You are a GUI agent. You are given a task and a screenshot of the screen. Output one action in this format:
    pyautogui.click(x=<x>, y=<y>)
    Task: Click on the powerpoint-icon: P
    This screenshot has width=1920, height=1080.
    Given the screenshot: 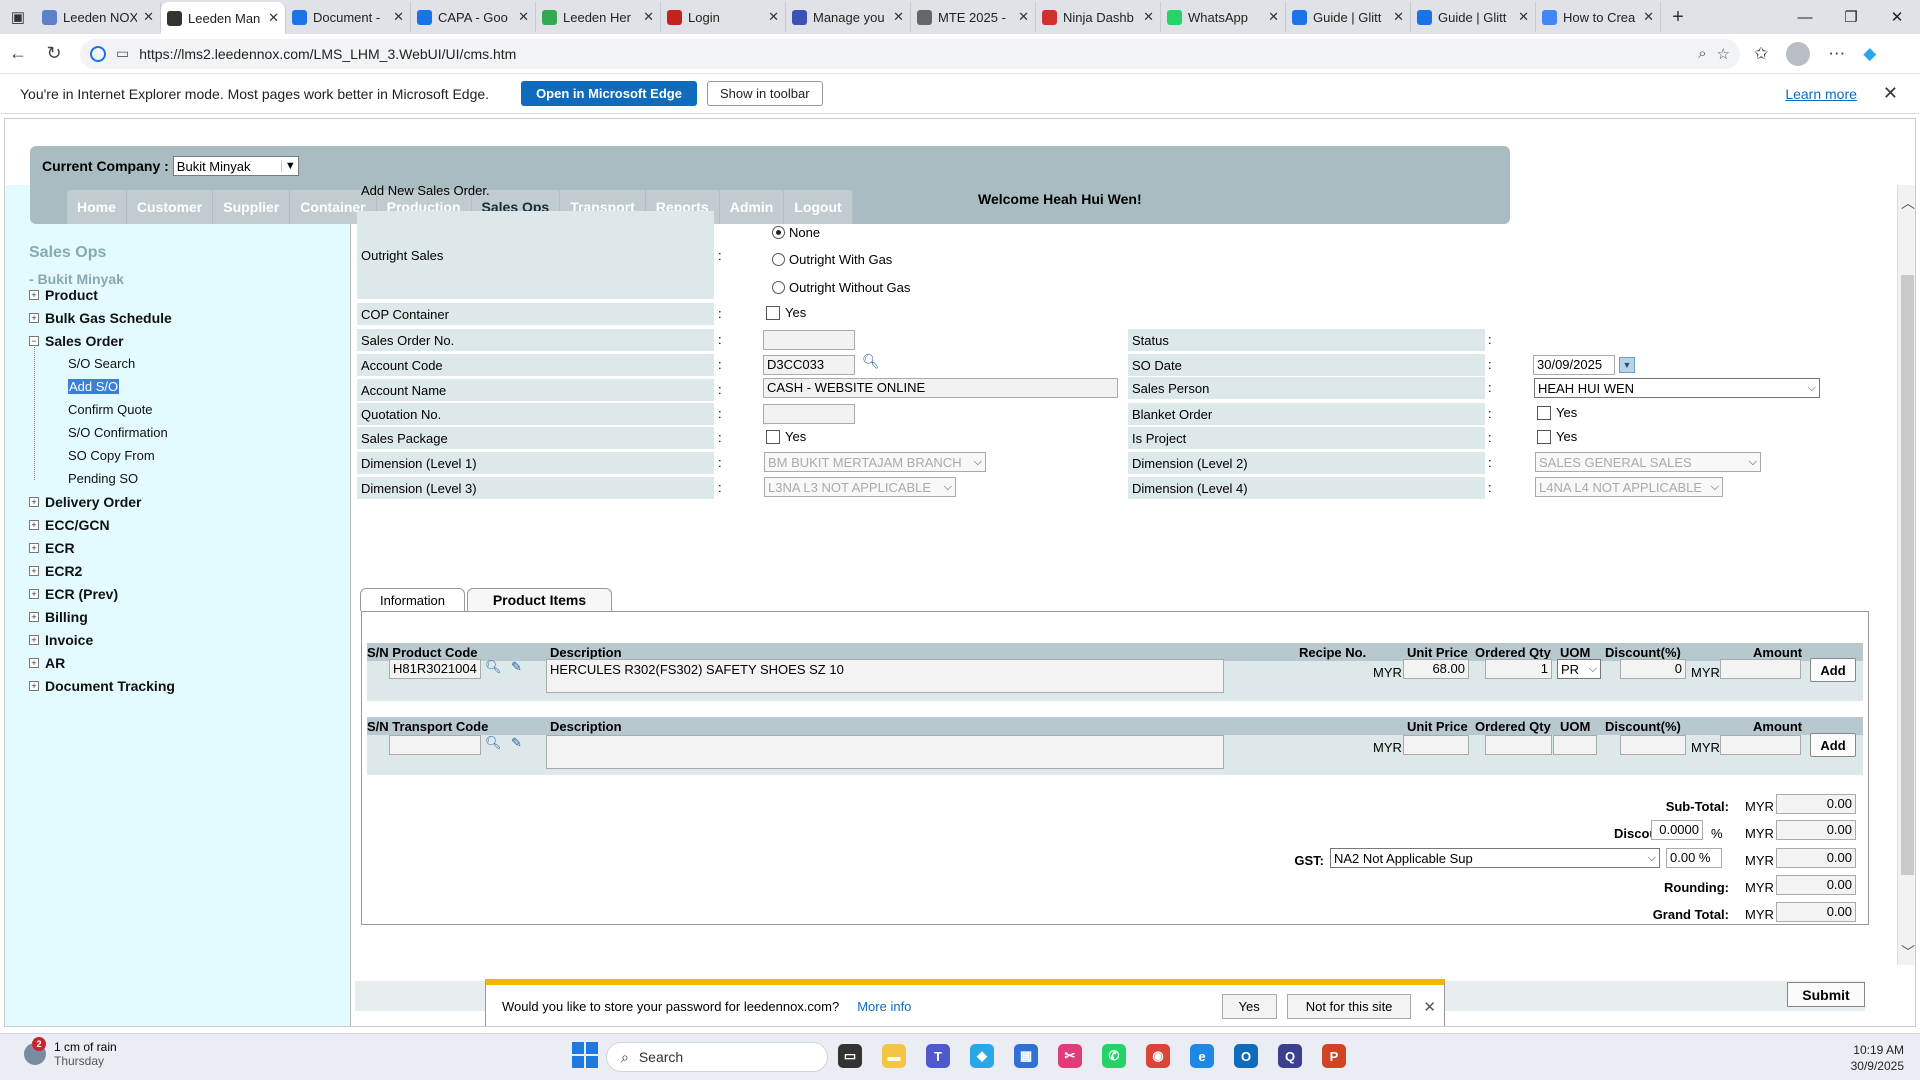 What is the action you would take?
    pyautogui.click(x=1334, y=1056)
    